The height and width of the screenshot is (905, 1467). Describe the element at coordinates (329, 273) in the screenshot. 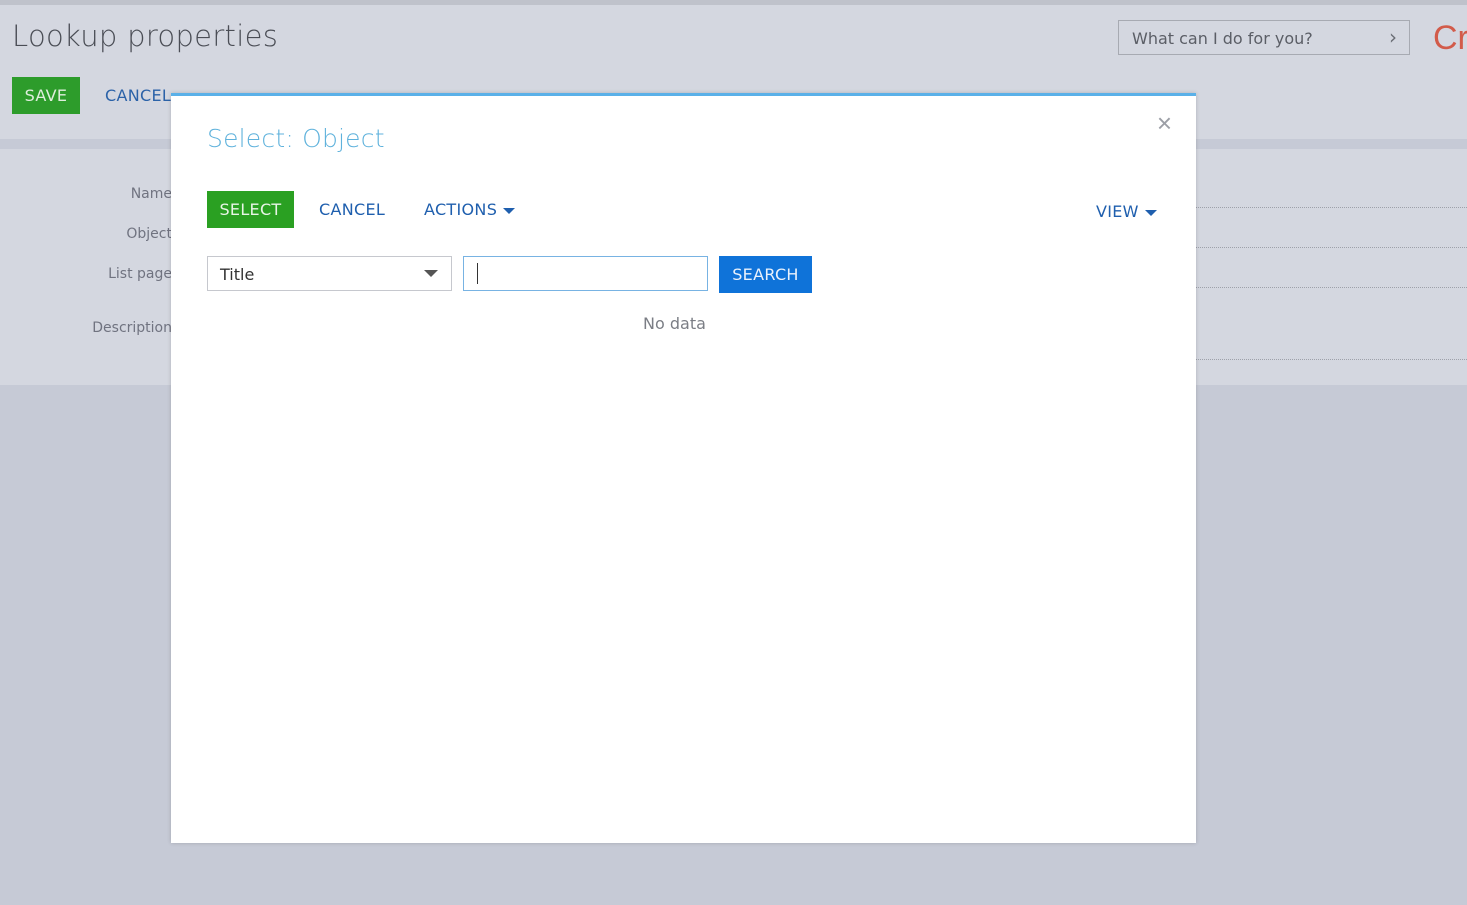

I see `filter-column-select: Title` at that location.